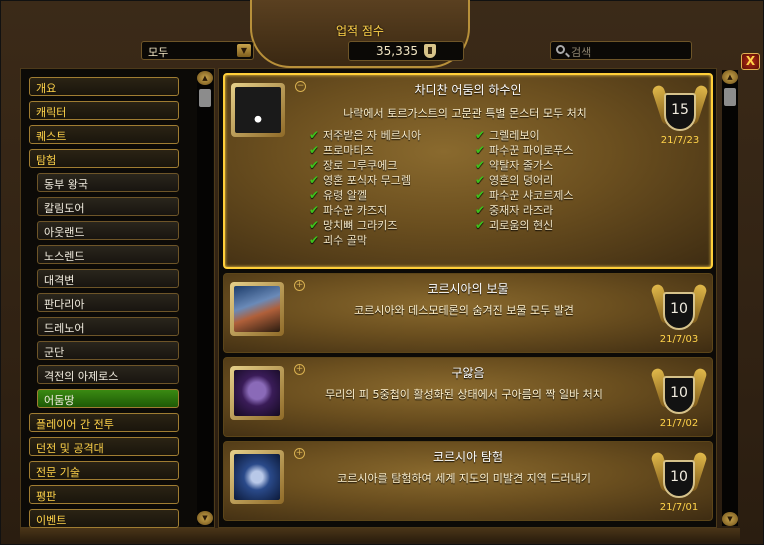  I want to click on list-scrollbar: ▲ ▼, so click(730, 298).